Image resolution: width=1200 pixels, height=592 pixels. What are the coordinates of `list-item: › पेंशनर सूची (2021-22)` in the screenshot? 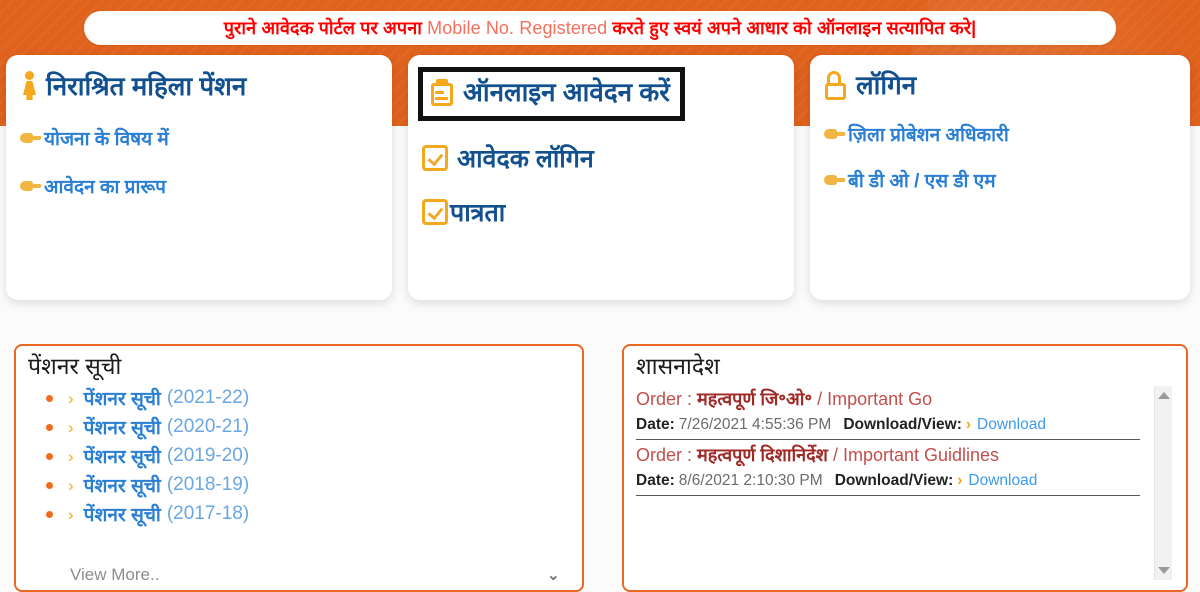 It's located at (308, 398).